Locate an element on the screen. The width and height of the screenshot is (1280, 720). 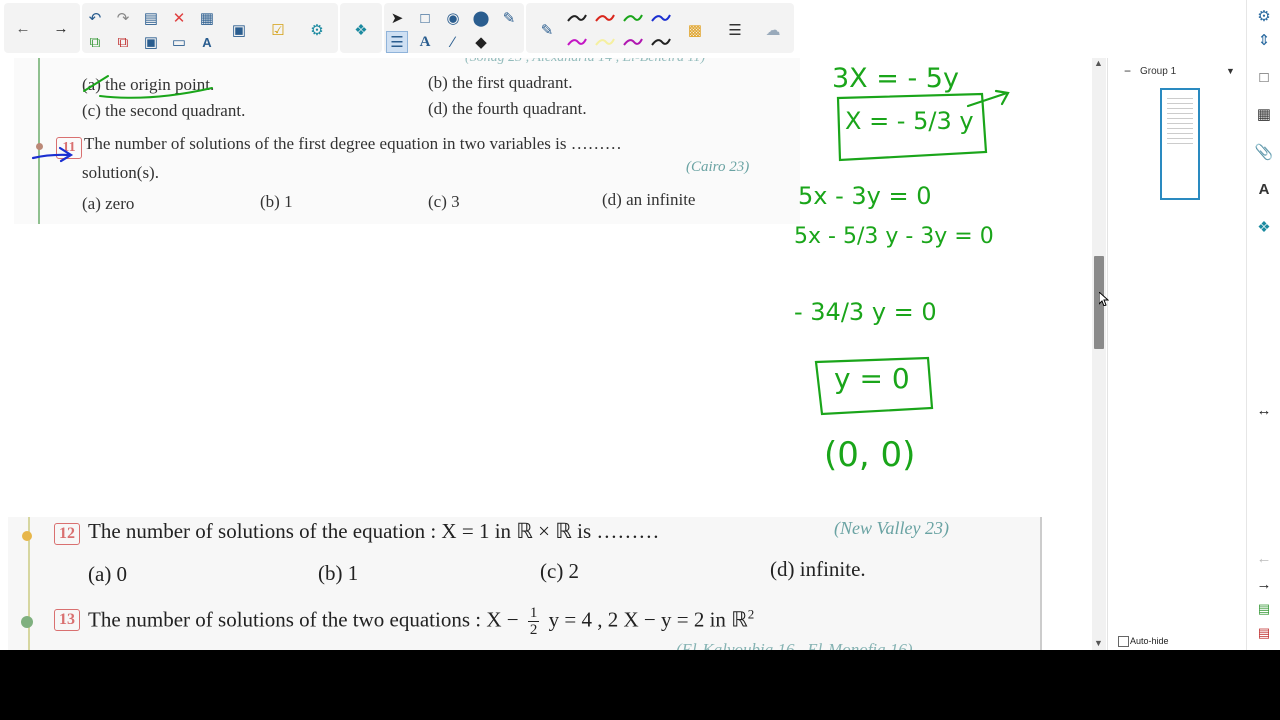
check-icon: ☑ is located at coordinates (278, 30).